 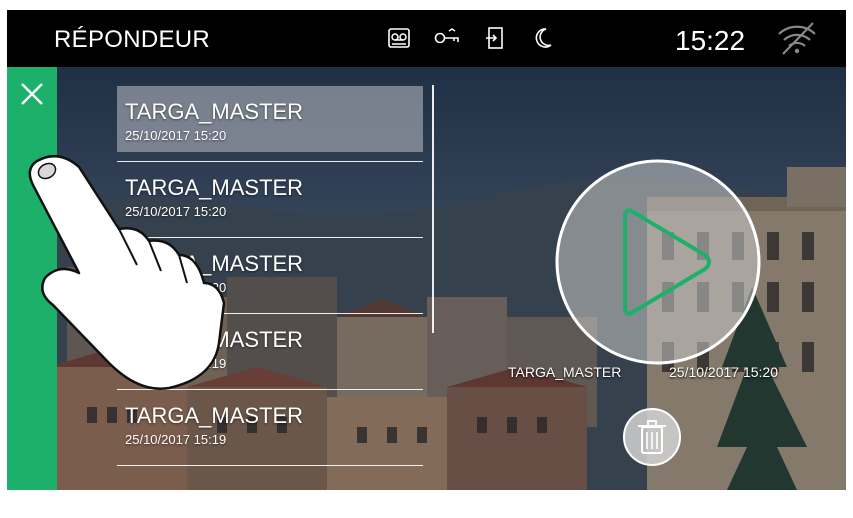 I want to click on top-bar: RÉPONDEUR 15:22, so click(x=426, y=38).